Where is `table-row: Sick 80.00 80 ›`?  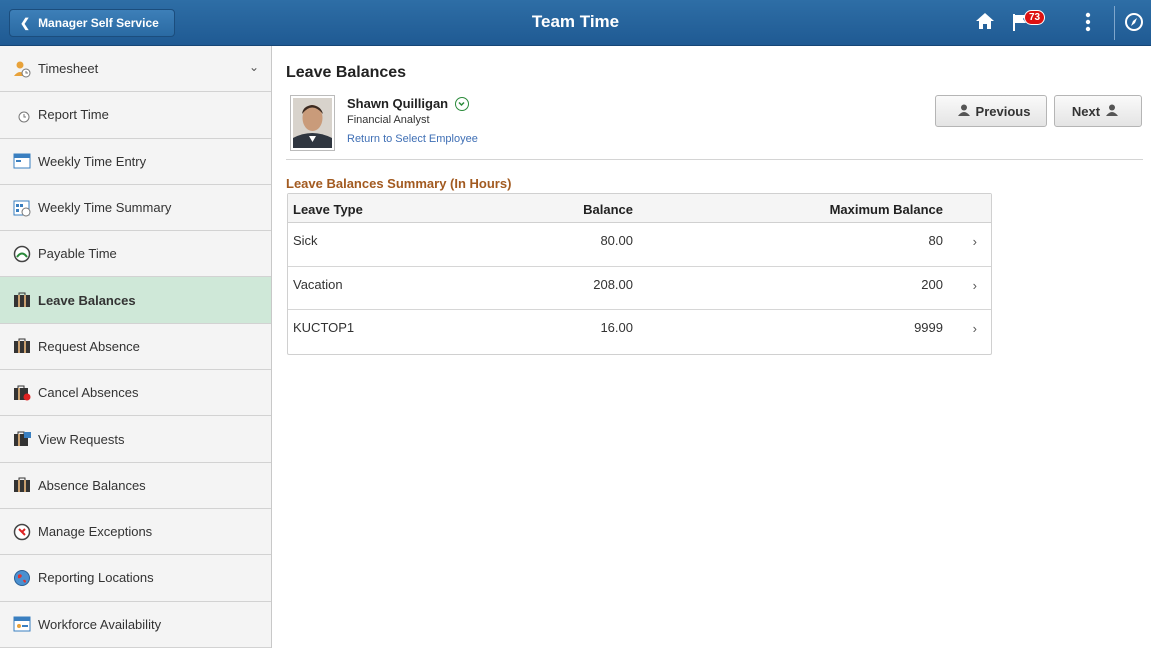
table-row: Sick 80.00 80 › is located at coordinates (639, 245).